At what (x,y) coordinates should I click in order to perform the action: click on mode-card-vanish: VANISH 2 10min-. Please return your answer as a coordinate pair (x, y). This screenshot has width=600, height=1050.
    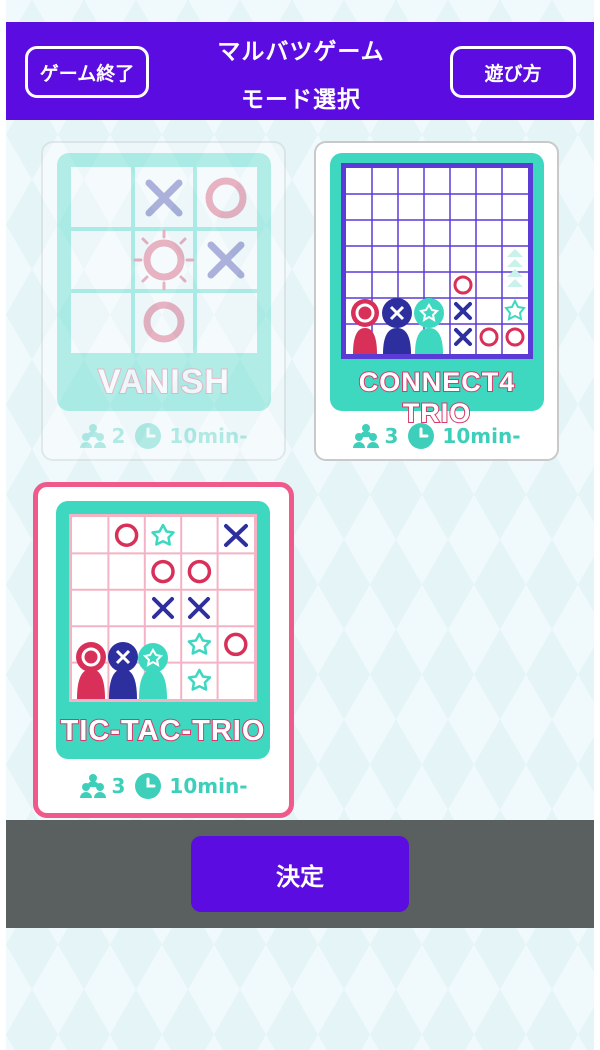
    Looking at the image, I should click on (163, 301).